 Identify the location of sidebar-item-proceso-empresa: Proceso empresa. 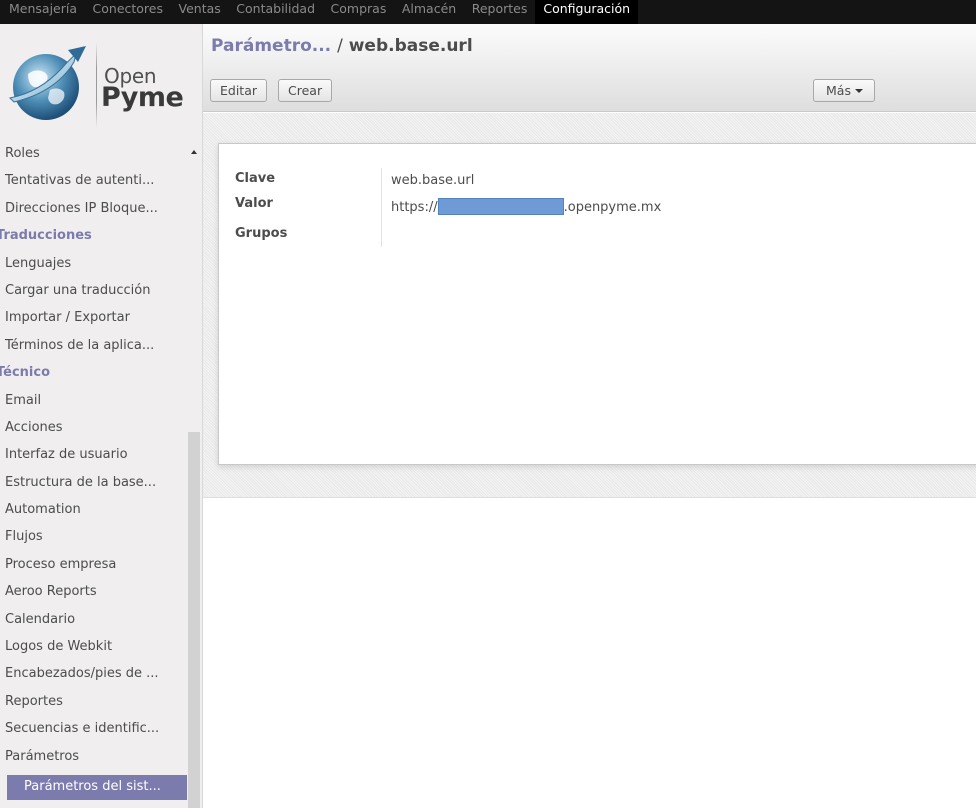
(94, 568).